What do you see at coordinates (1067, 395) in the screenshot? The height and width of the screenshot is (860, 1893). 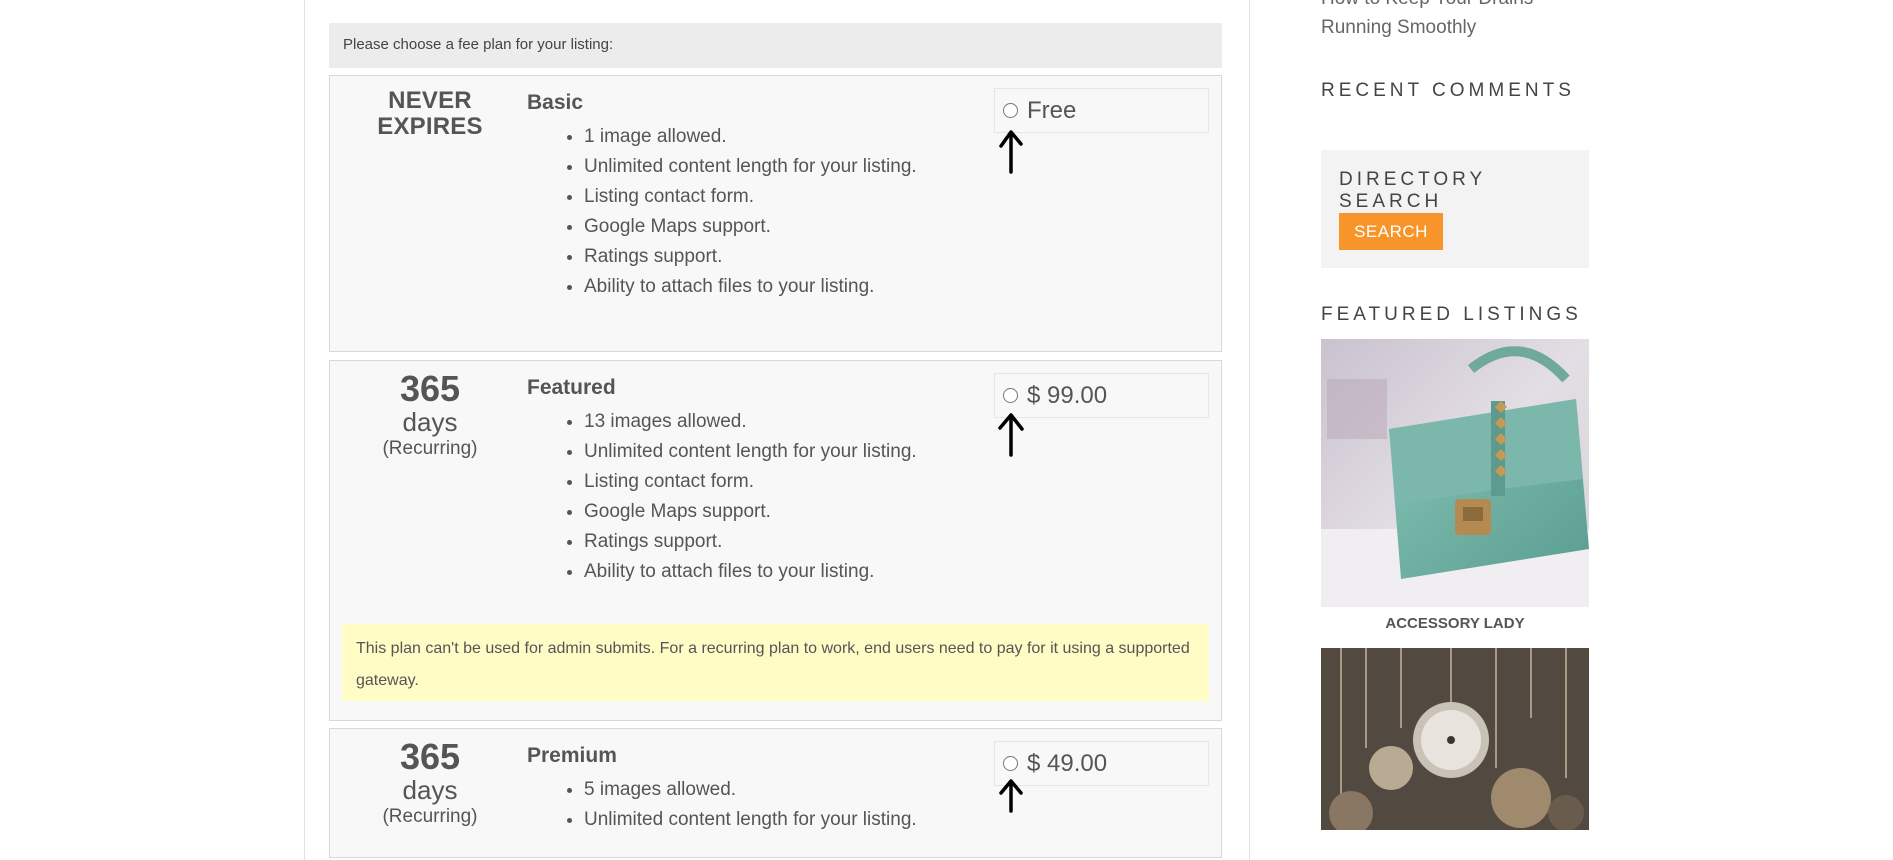 I see `plan-price: $ 99.00` at bounding box center [1067, 395].